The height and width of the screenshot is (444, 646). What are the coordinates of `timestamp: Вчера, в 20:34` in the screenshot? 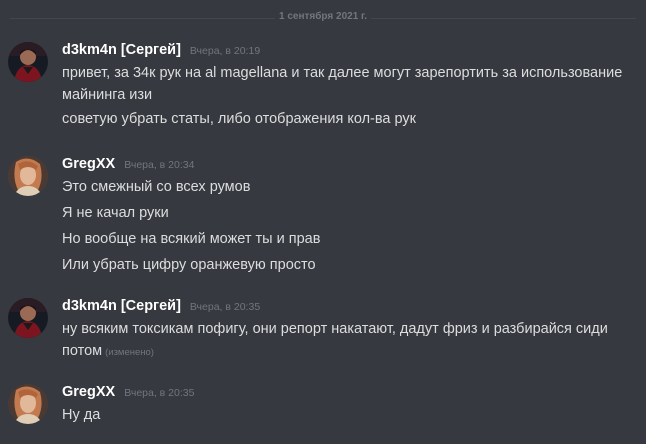 It's located at (159, 165).